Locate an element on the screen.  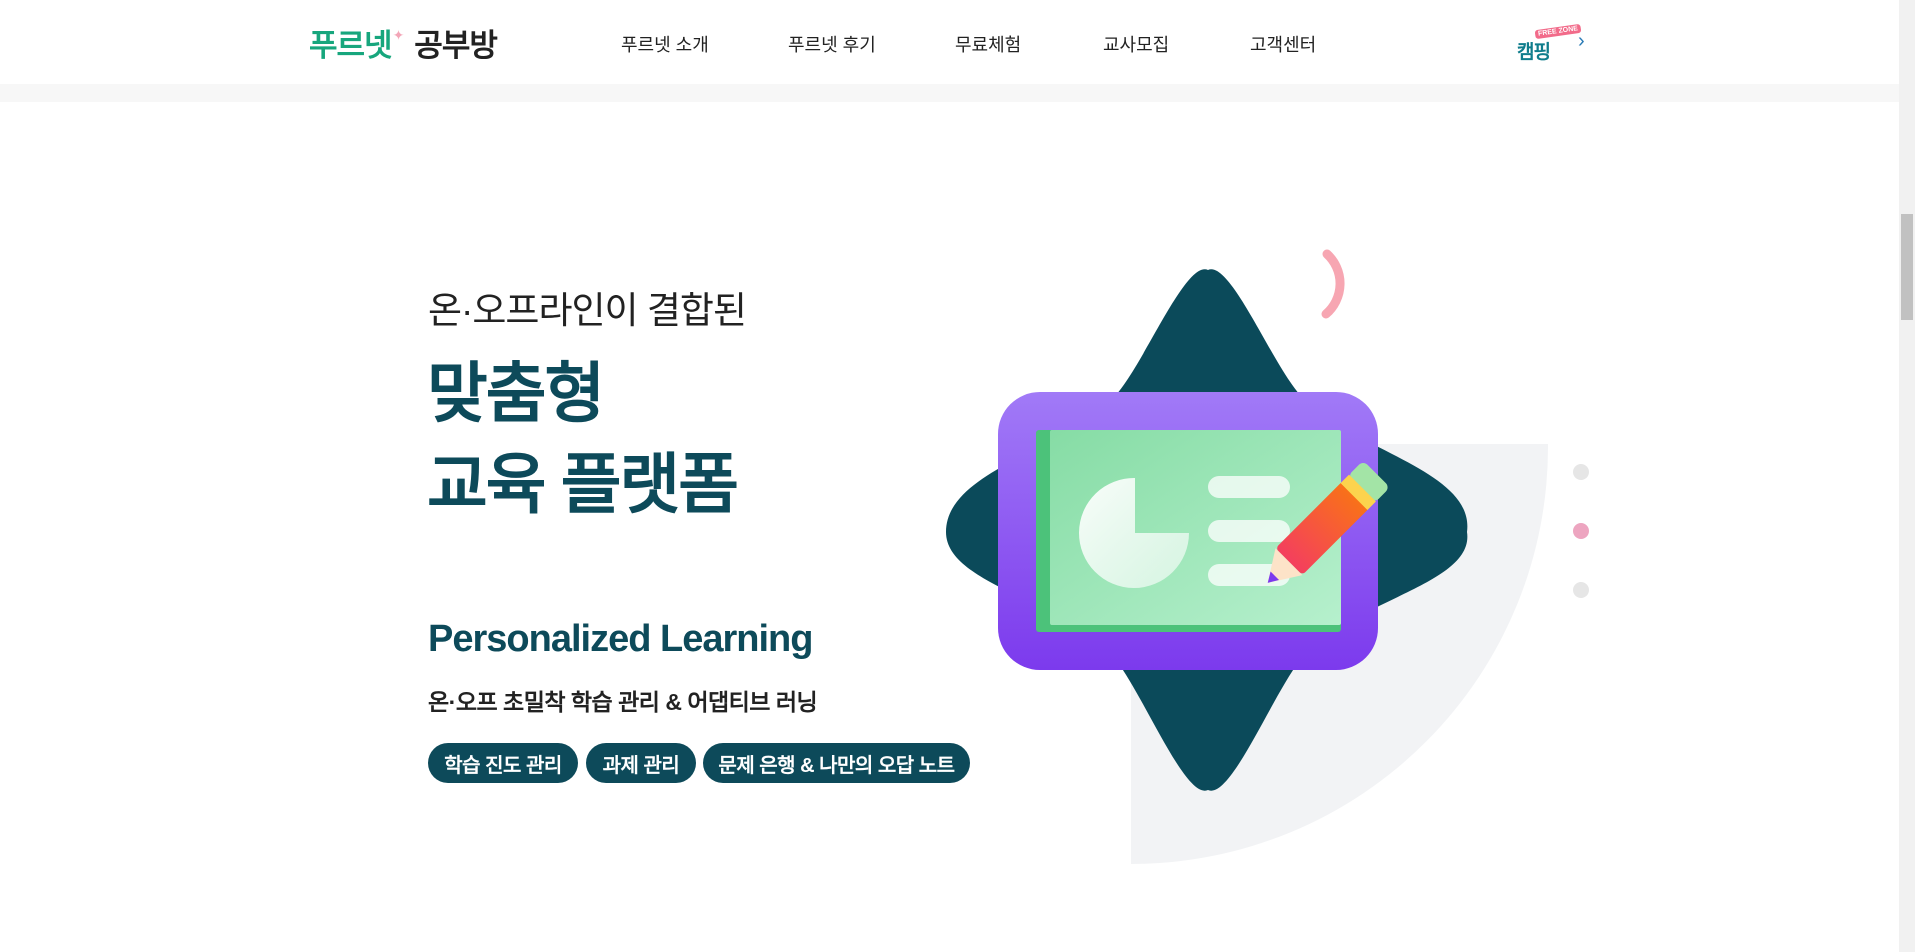
hero-eyebrow: 온·오프라인이 결합된 is located at coordinates (587, 310).